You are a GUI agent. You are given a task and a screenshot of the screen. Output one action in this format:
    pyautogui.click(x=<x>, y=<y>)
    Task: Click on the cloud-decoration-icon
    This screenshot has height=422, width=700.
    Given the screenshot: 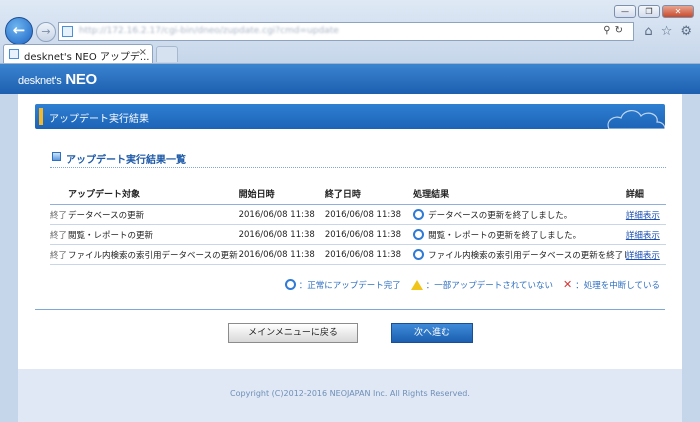 What is the action you would take?
    pyautogui.click(x=636, y=119)
    